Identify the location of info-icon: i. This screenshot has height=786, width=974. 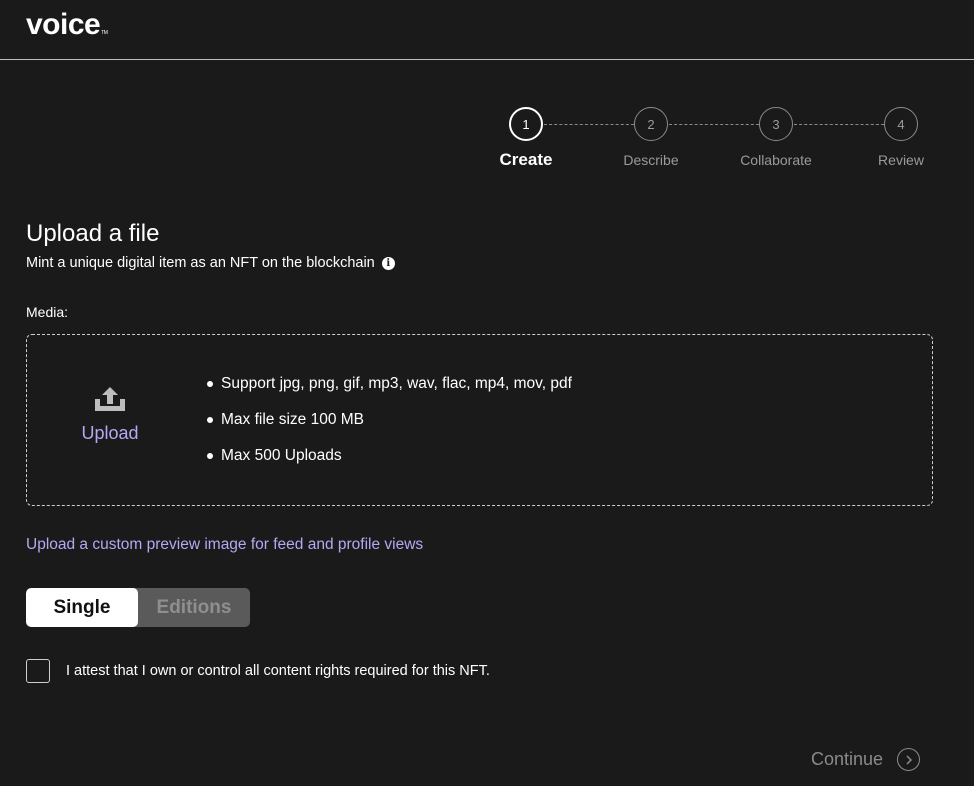
(388, 263).